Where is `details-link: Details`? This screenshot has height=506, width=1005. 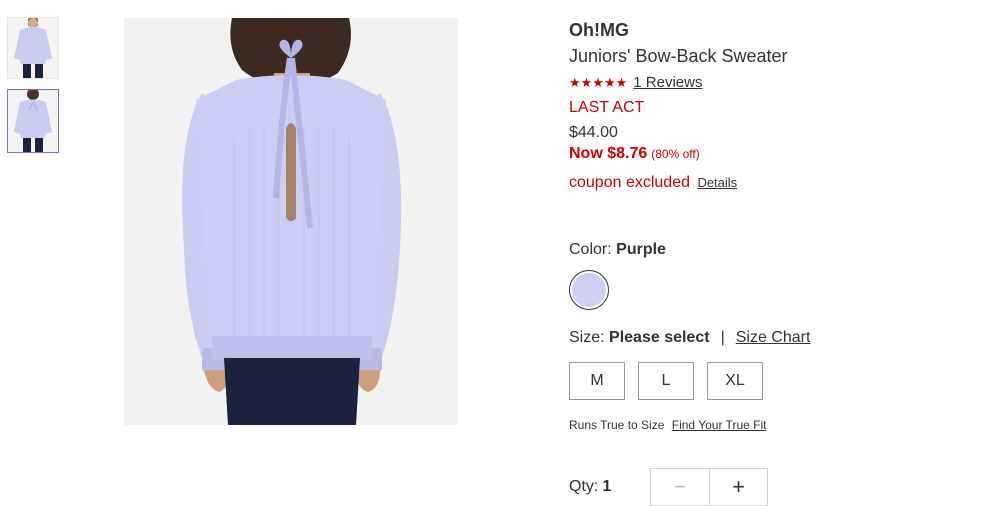
details-link: Details is located at coordinates (717, 182).